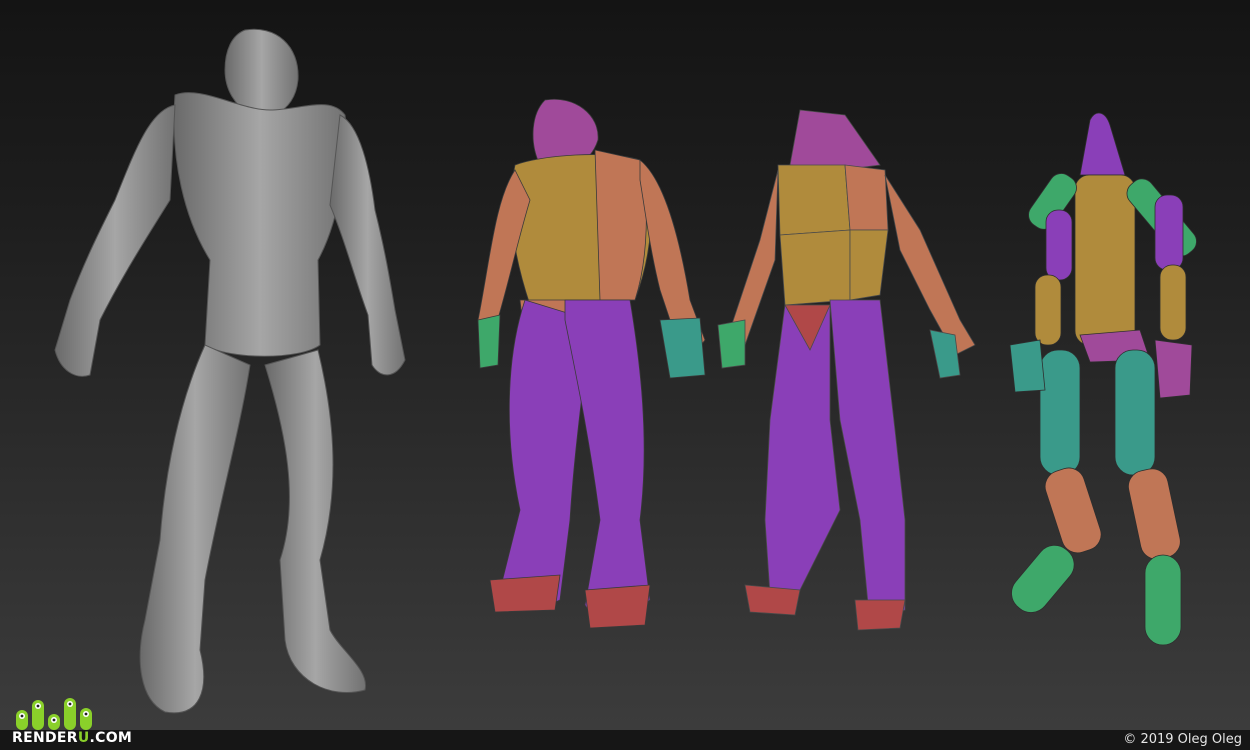  I want to click on copyright-notice: © 2019 Oleg Oleg, so click(1182, 739).